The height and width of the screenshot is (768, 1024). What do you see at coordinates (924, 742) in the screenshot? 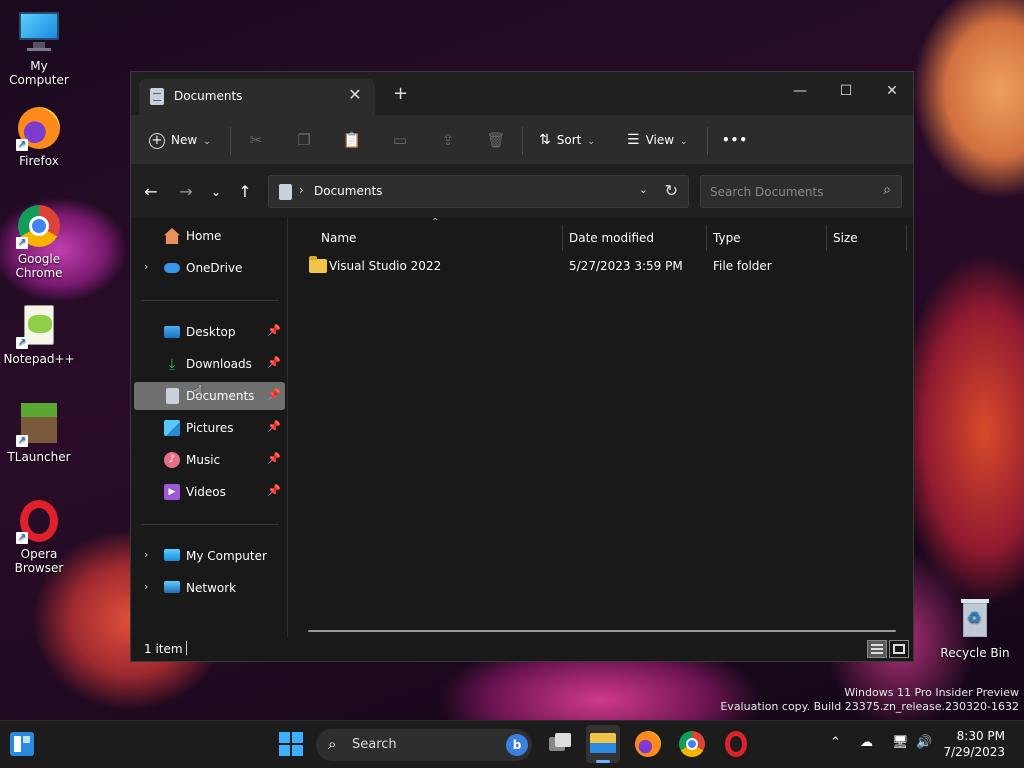
I see `volume-icon: 🔊` at bounding box center [924, 742].